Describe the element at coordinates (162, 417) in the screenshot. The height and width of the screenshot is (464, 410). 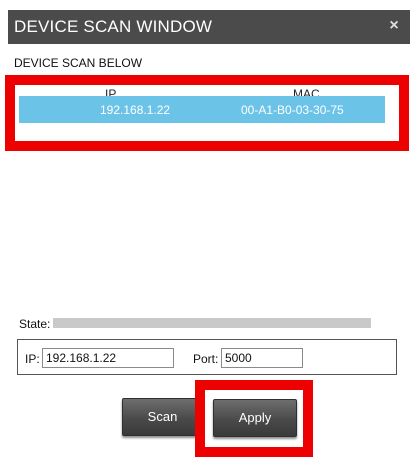
I see `scan-button: Scan` at that location.